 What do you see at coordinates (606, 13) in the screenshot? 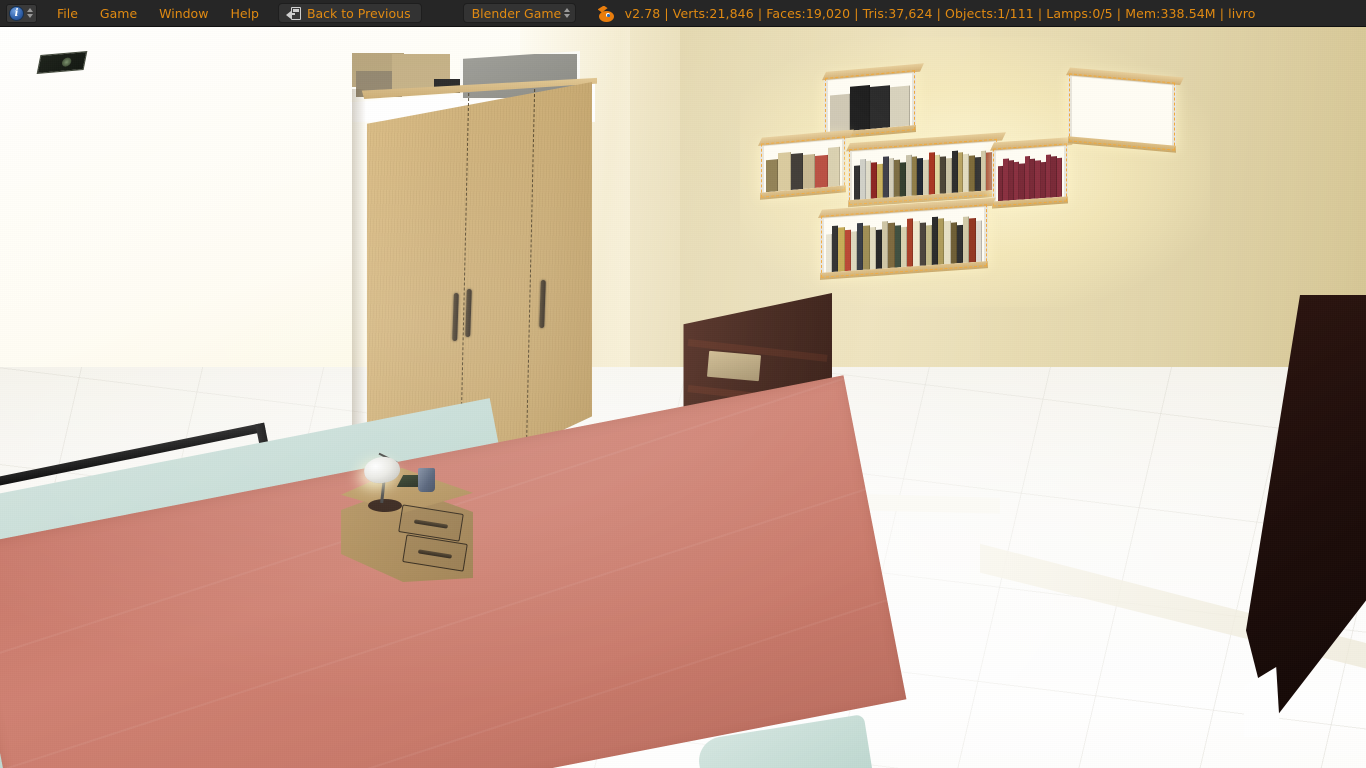
I see `blender-logo-icon` at bounding box center [606, 13].